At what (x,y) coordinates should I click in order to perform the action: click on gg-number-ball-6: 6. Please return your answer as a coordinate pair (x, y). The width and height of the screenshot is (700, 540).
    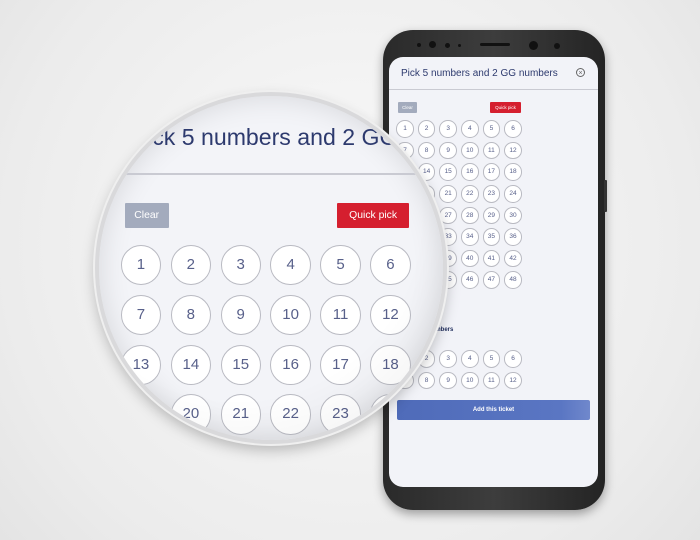
    Looking at the image, I should click on (513, 359).